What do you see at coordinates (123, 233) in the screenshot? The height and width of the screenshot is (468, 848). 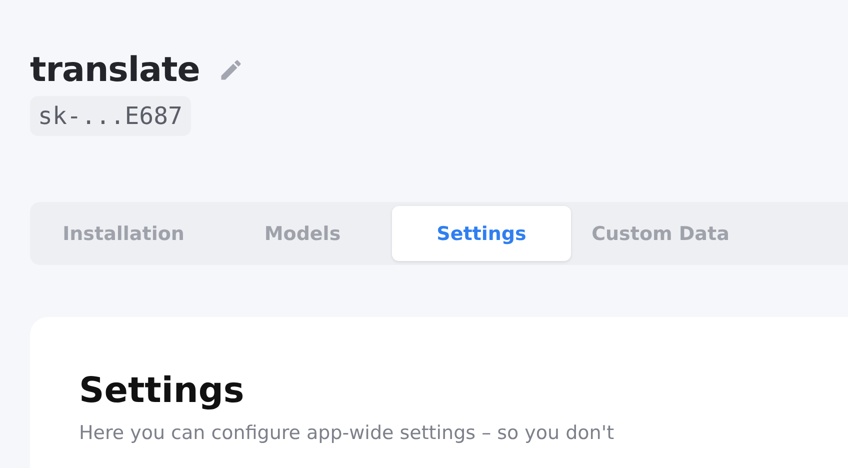 I see `tab: Installation` at bounding box center [123, 233].